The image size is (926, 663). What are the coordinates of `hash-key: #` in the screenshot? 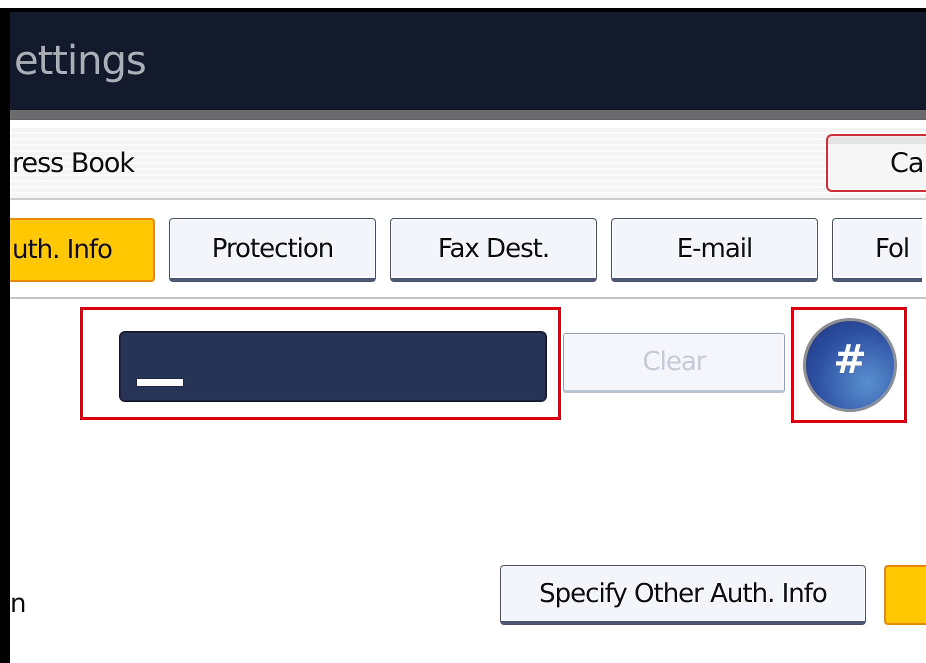 It's located at (850, 365).